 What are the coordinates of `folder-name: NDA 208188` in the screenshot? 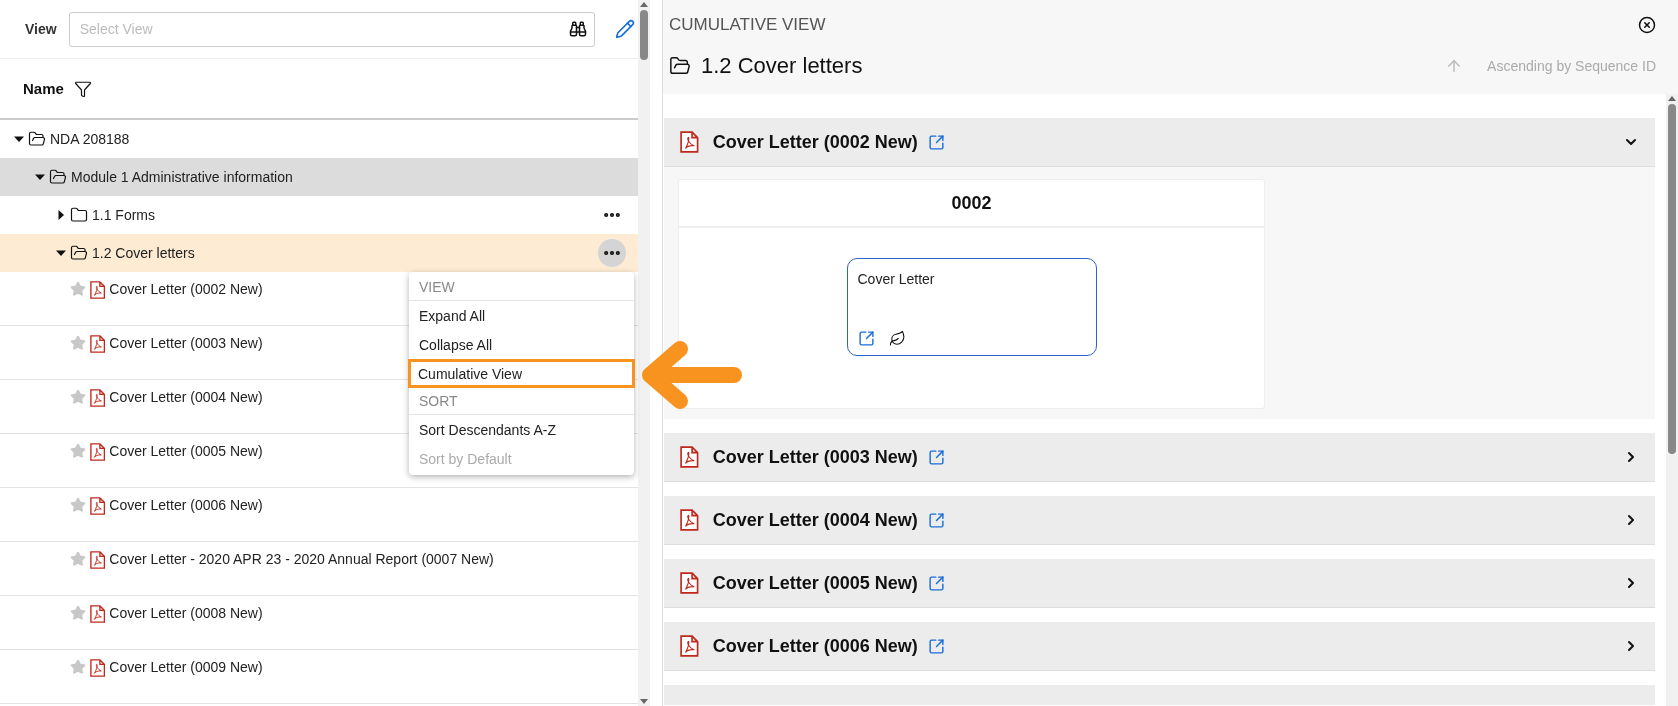 It's located at (90, 138).